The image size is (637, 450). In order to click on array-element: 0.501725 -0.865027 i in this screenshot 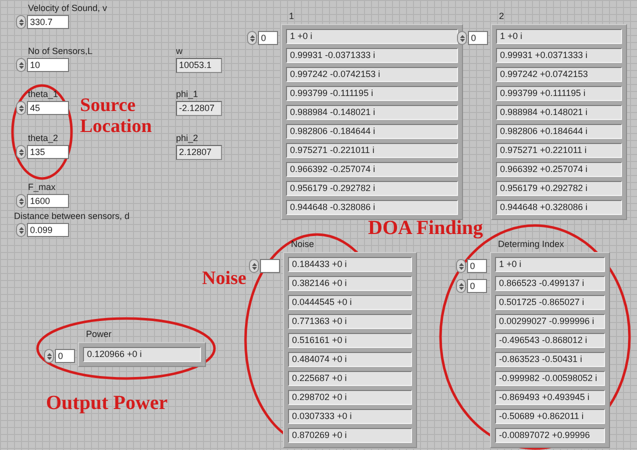, I will do `click(550, 302)`.